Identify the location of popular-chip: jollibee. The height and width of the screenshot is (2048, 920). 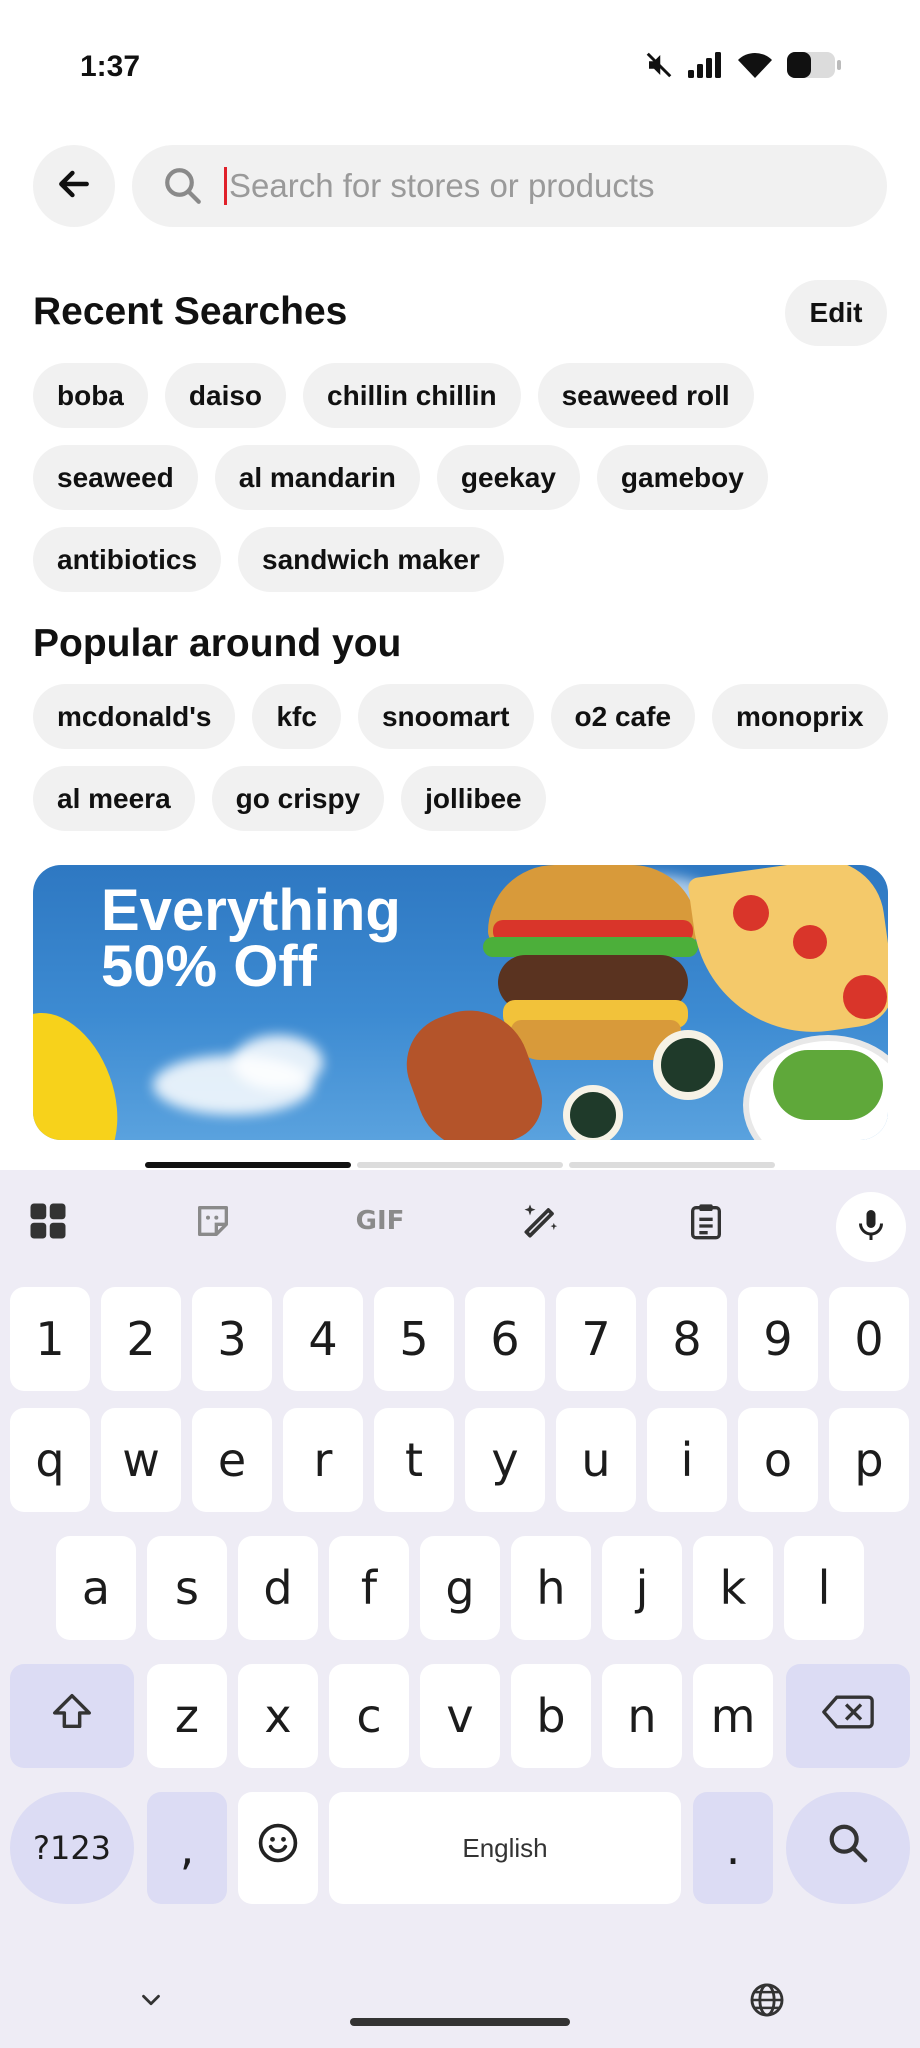
(473, 798).